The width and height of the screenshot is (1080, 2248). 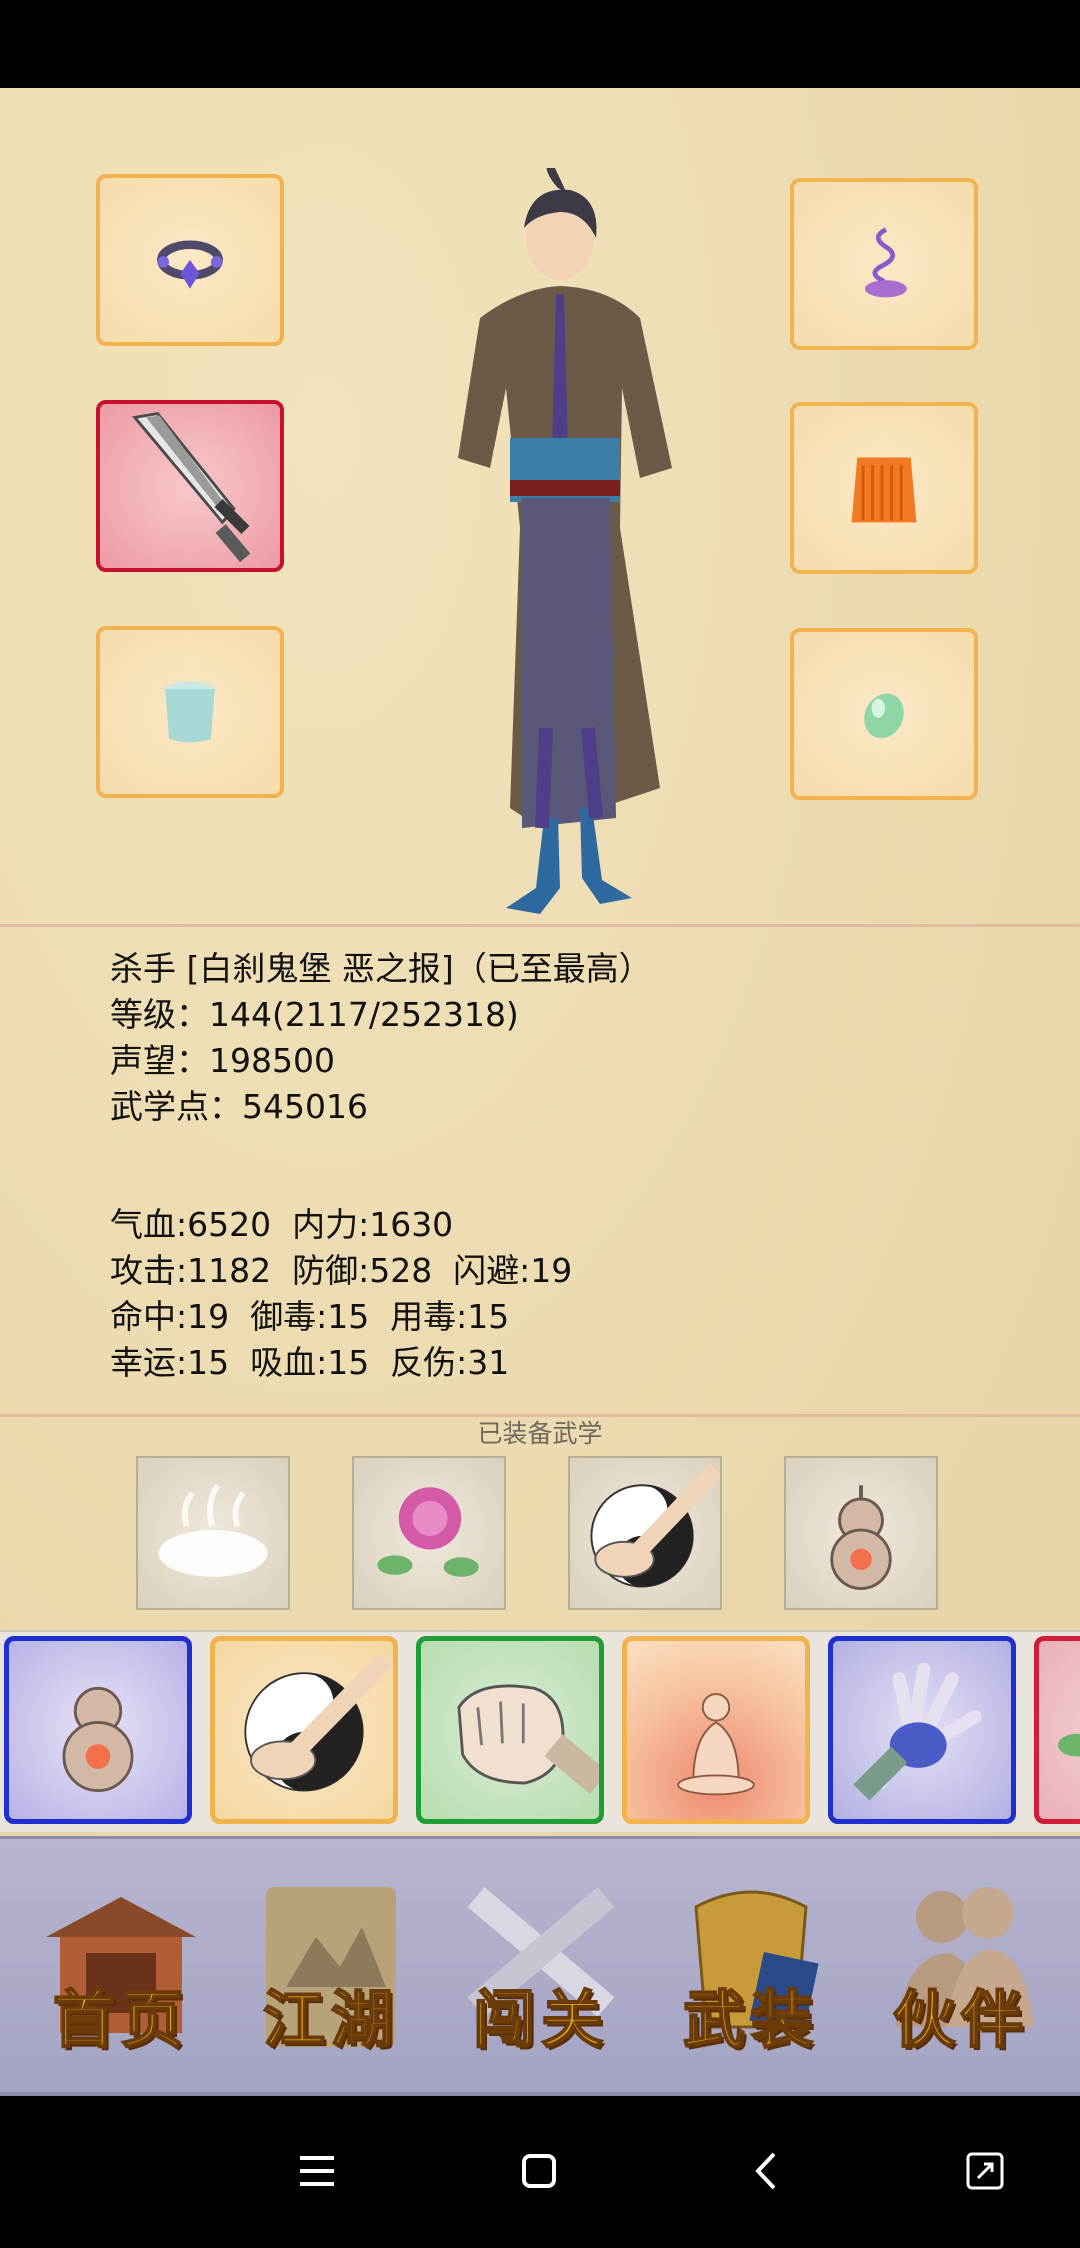 I want to click on back-button, so click(x=767, y=2171).